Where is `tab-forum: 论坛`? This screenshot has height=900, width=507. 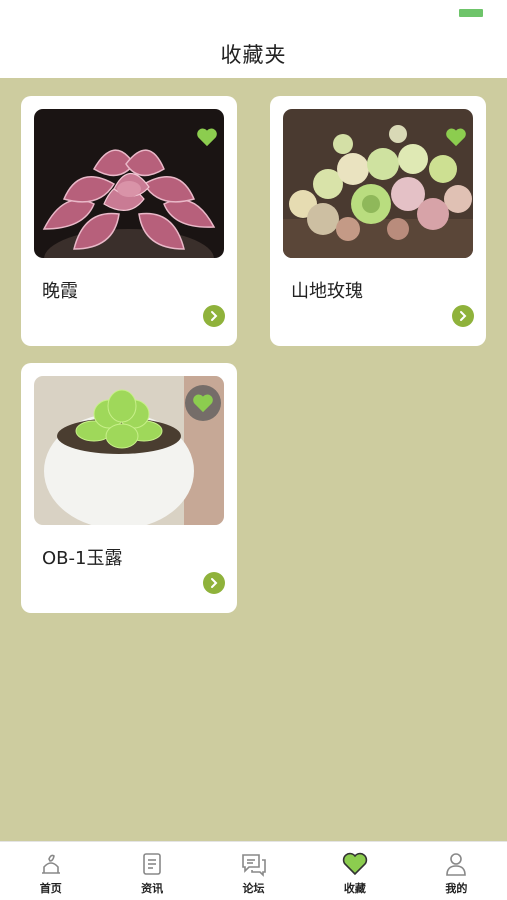
tab-forum: 论坛 is located at coordinates (253, 871).